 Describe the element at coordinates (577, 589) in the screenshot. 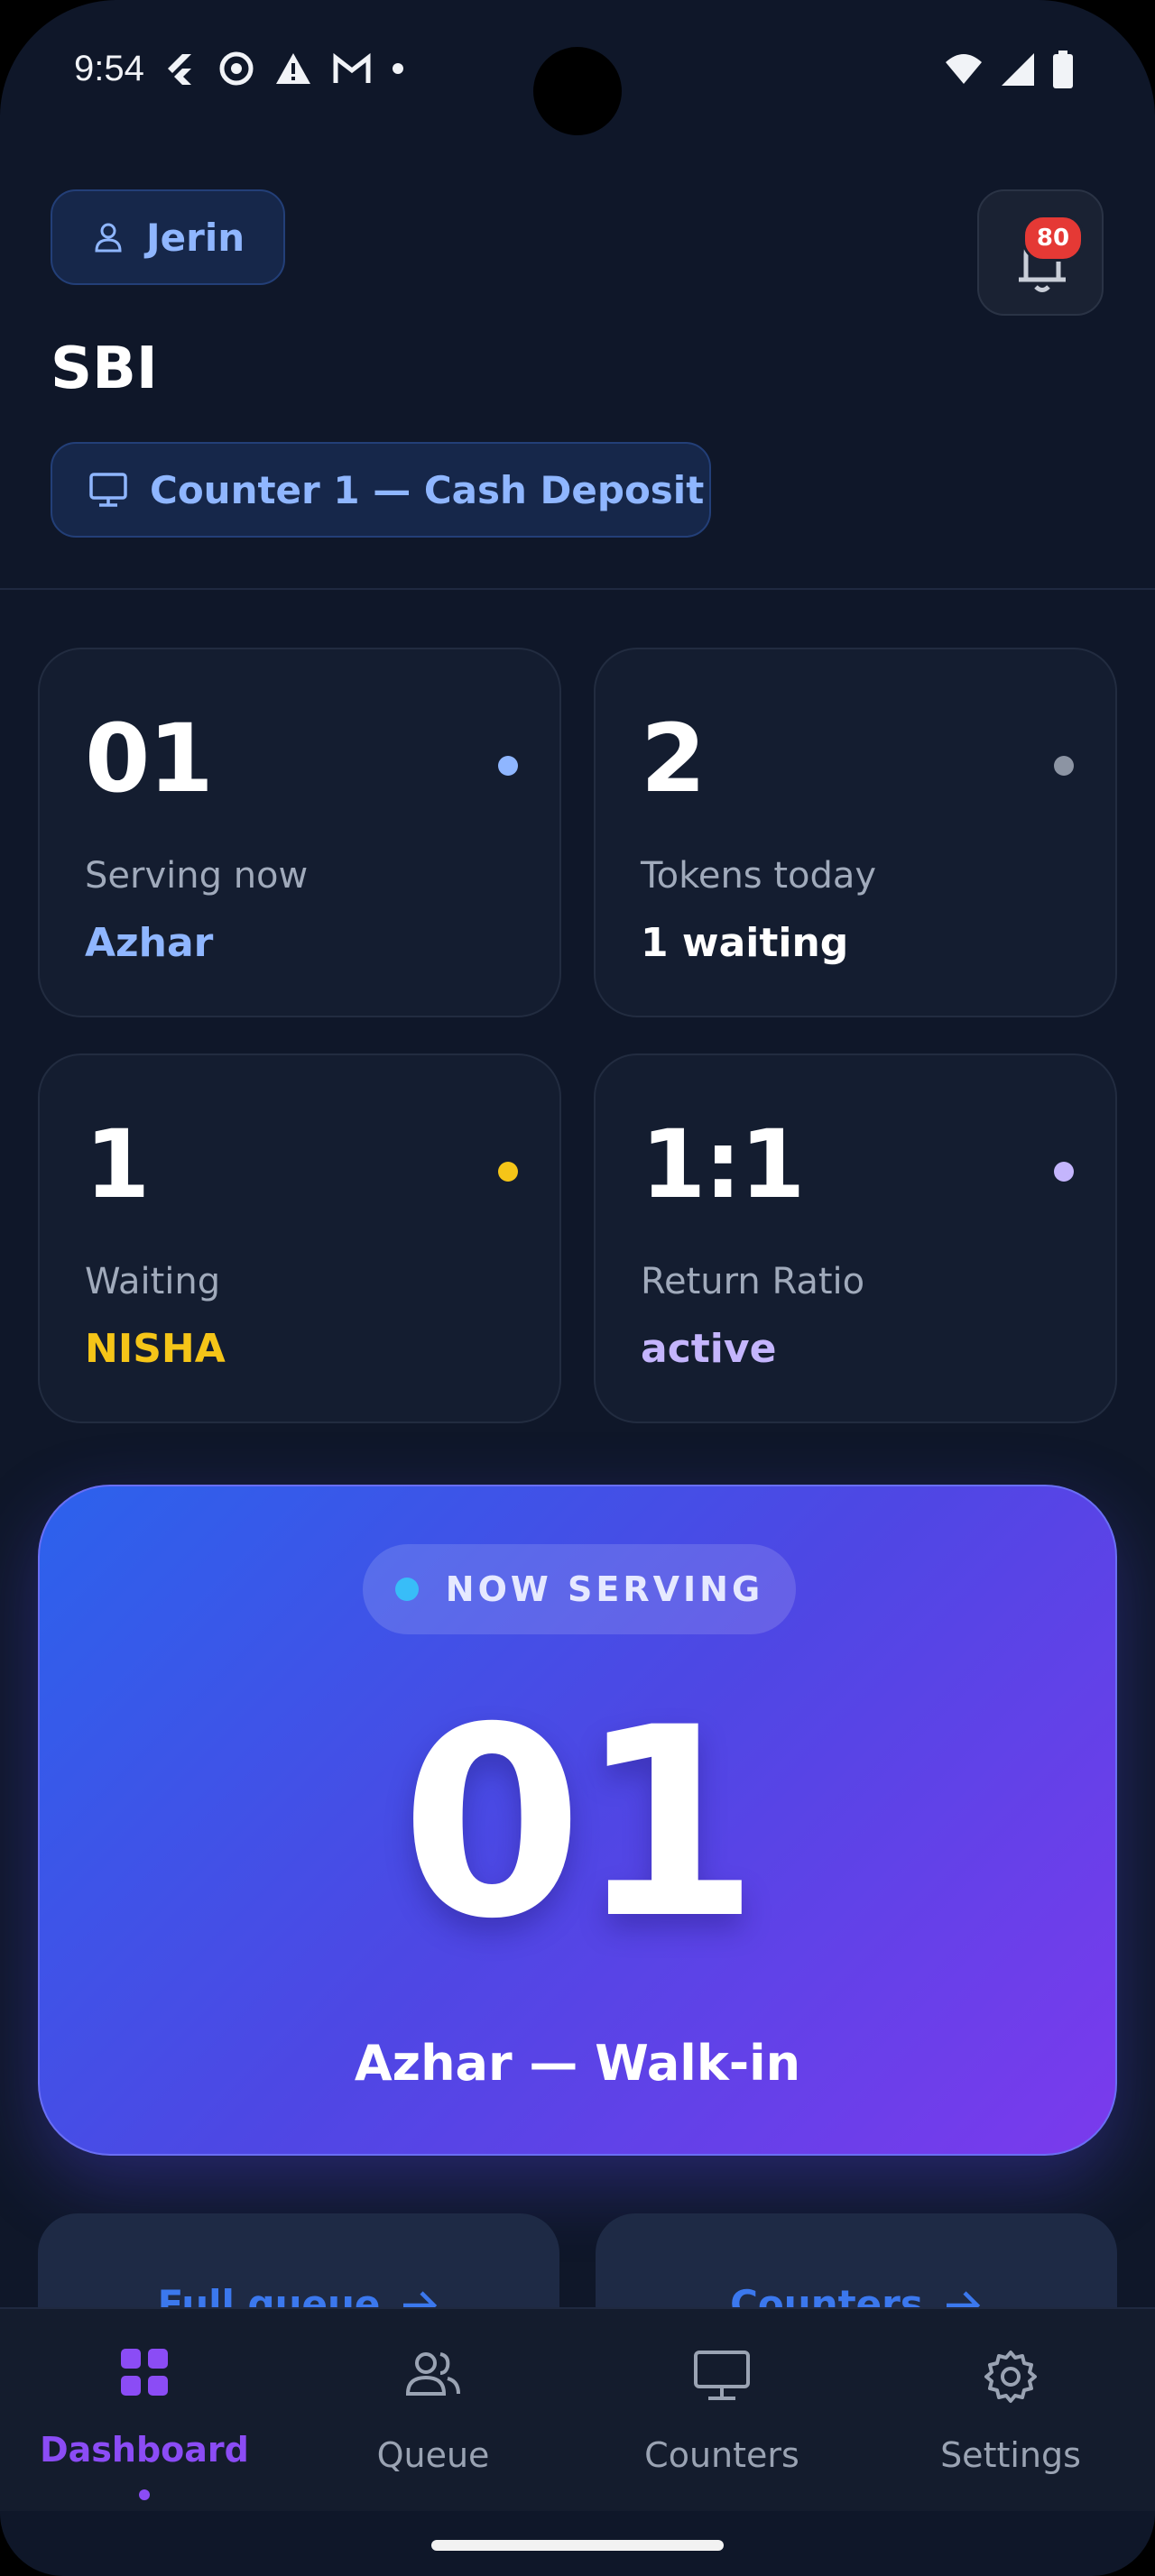

I see `header-divider` at that location.